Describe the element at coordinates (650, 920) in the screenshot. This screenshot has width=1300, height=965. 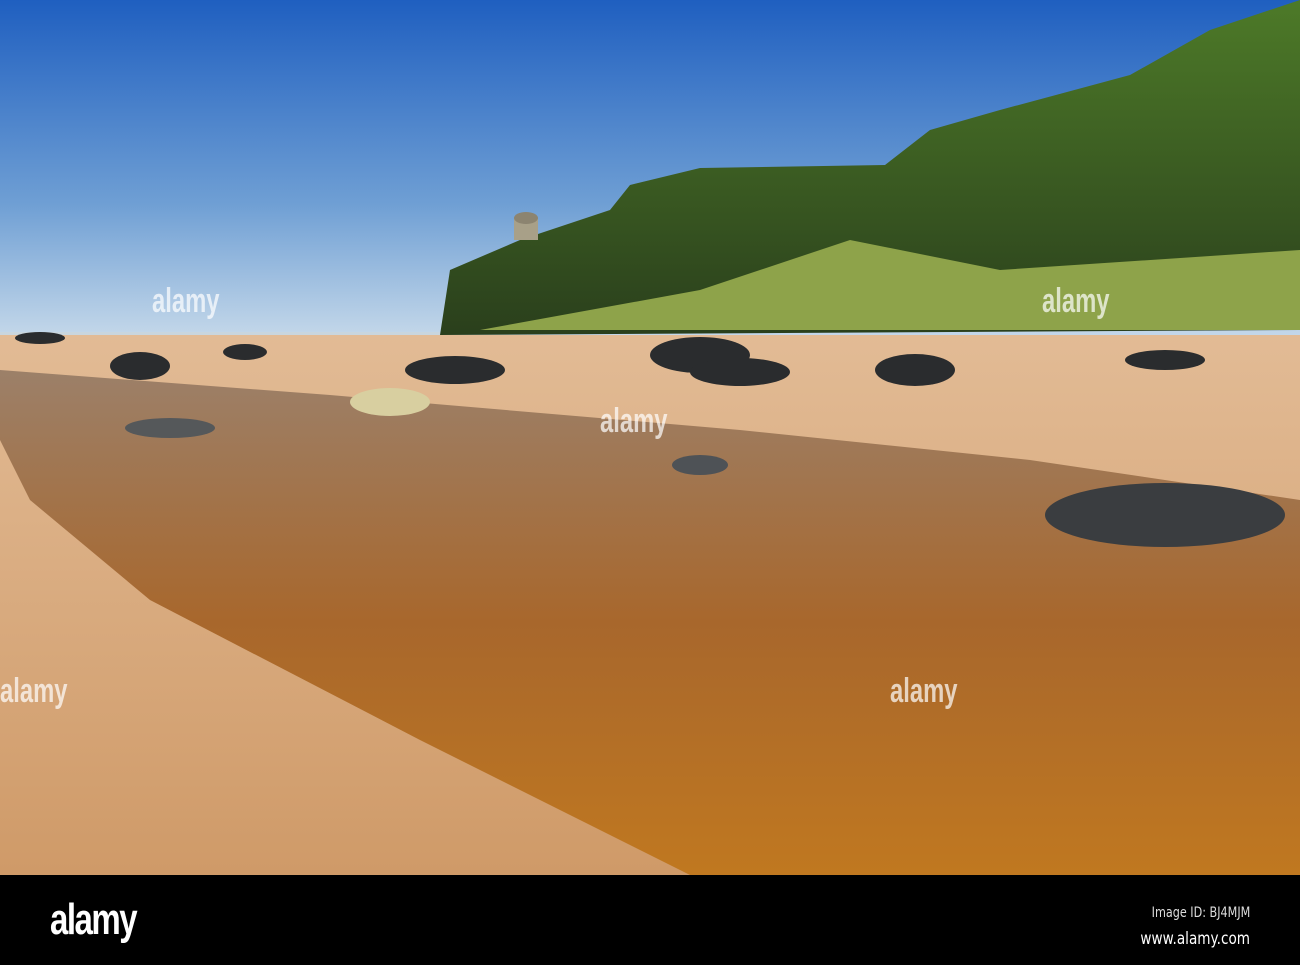
I see `footer-bar: alamy Image ID: BJ4MJM www.alamy.com` at that location.